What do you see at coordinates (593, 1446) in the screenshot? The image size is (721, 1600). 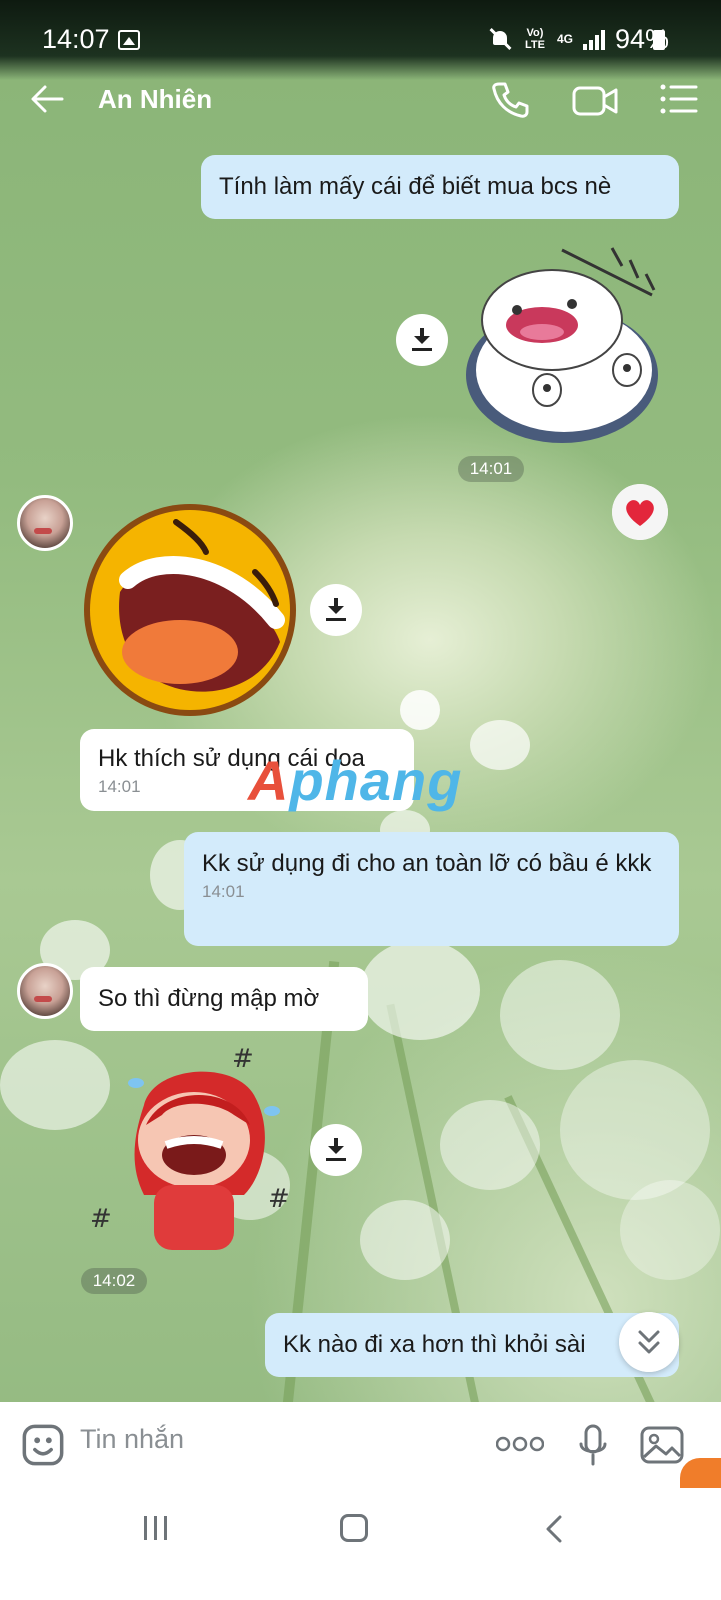 I see `microphone-icon` at bounding box center [593, 1446].